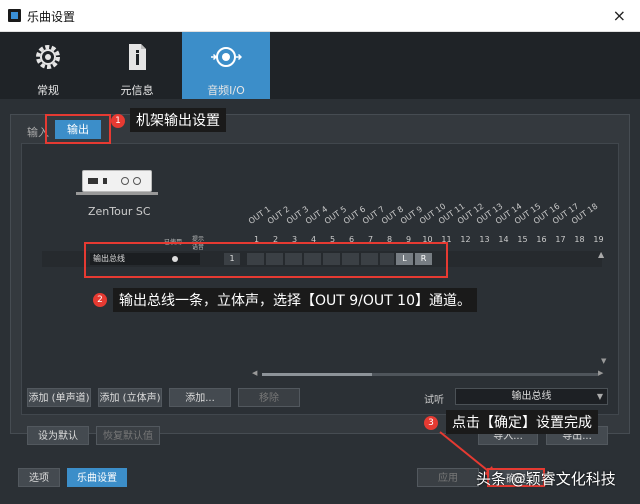 Image resolution: width=640 pixels, height=504 pixels. Describe the element at coordinates (320, 65) in the screenshot. I see `top-tab-bar: 常规 元信息 音频I/O` at that location.